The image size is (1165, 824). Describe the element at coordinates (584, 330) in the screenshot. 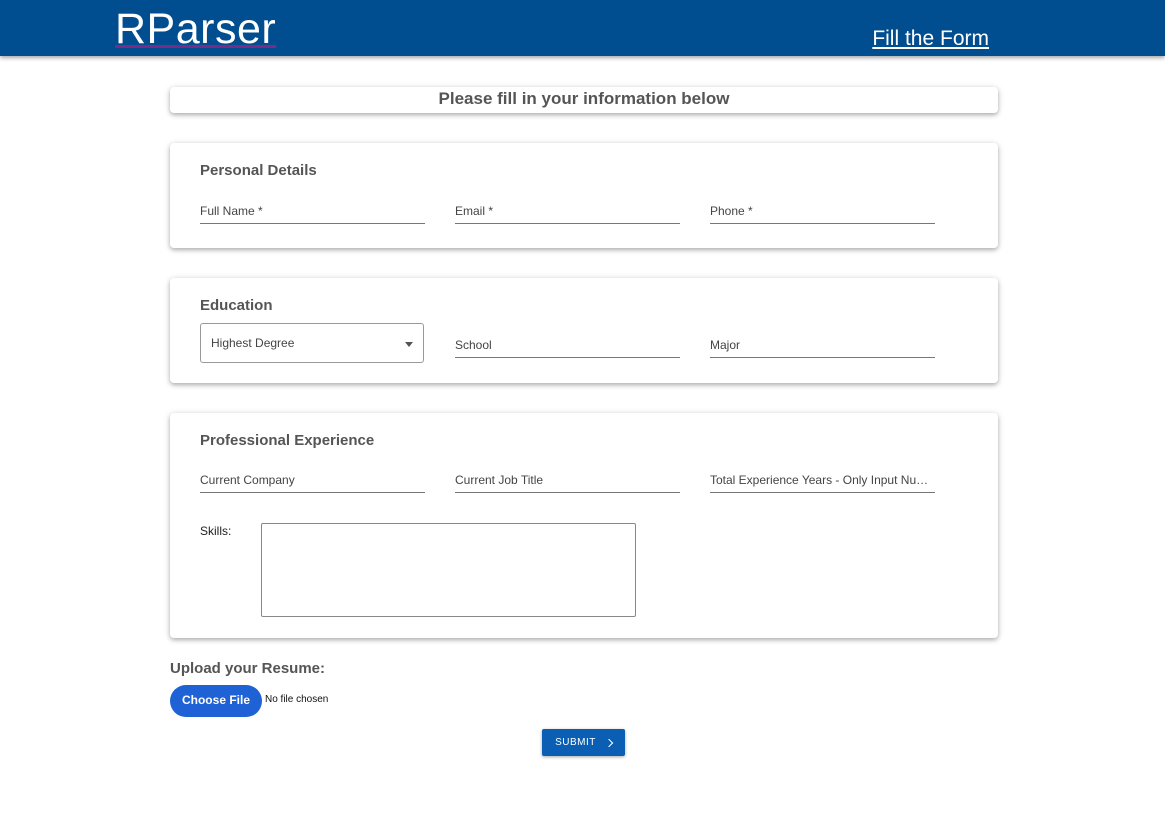

I see `education-card: Education Highest Degree School Major` at that location.